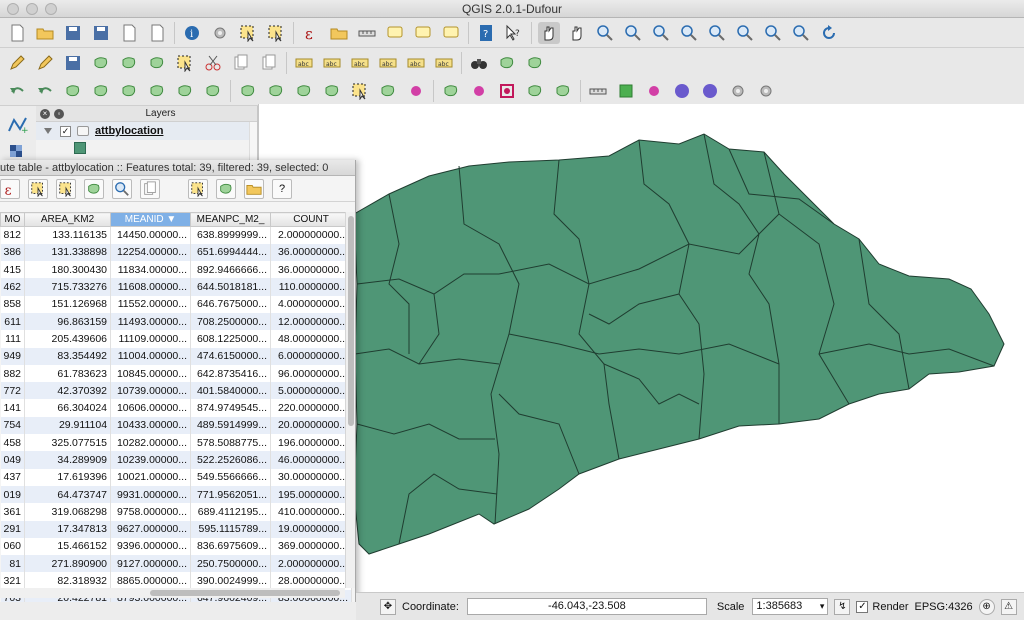  Describe the element at coordinates (48, 131) in the screenshot. I see `expand-arrow-icon` at that location.